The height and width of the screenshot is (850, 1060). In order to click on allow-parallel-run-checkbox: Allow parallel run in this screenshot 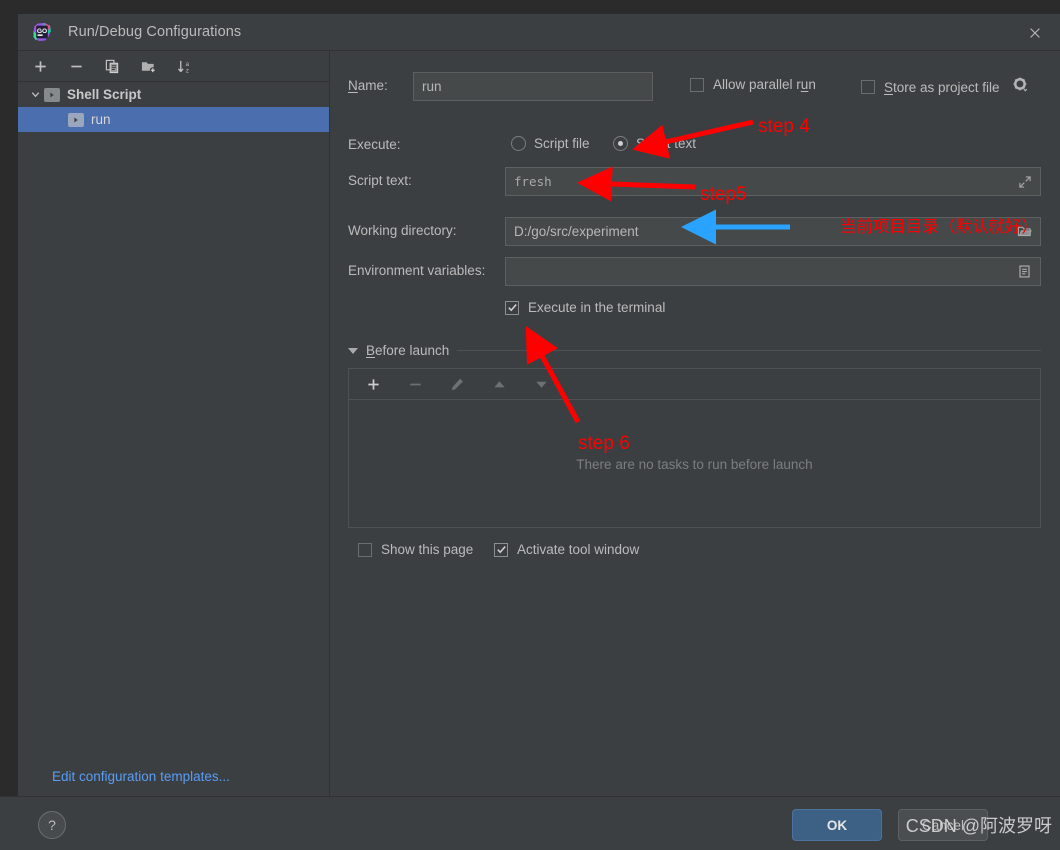, I will do `click(753, 84)`.